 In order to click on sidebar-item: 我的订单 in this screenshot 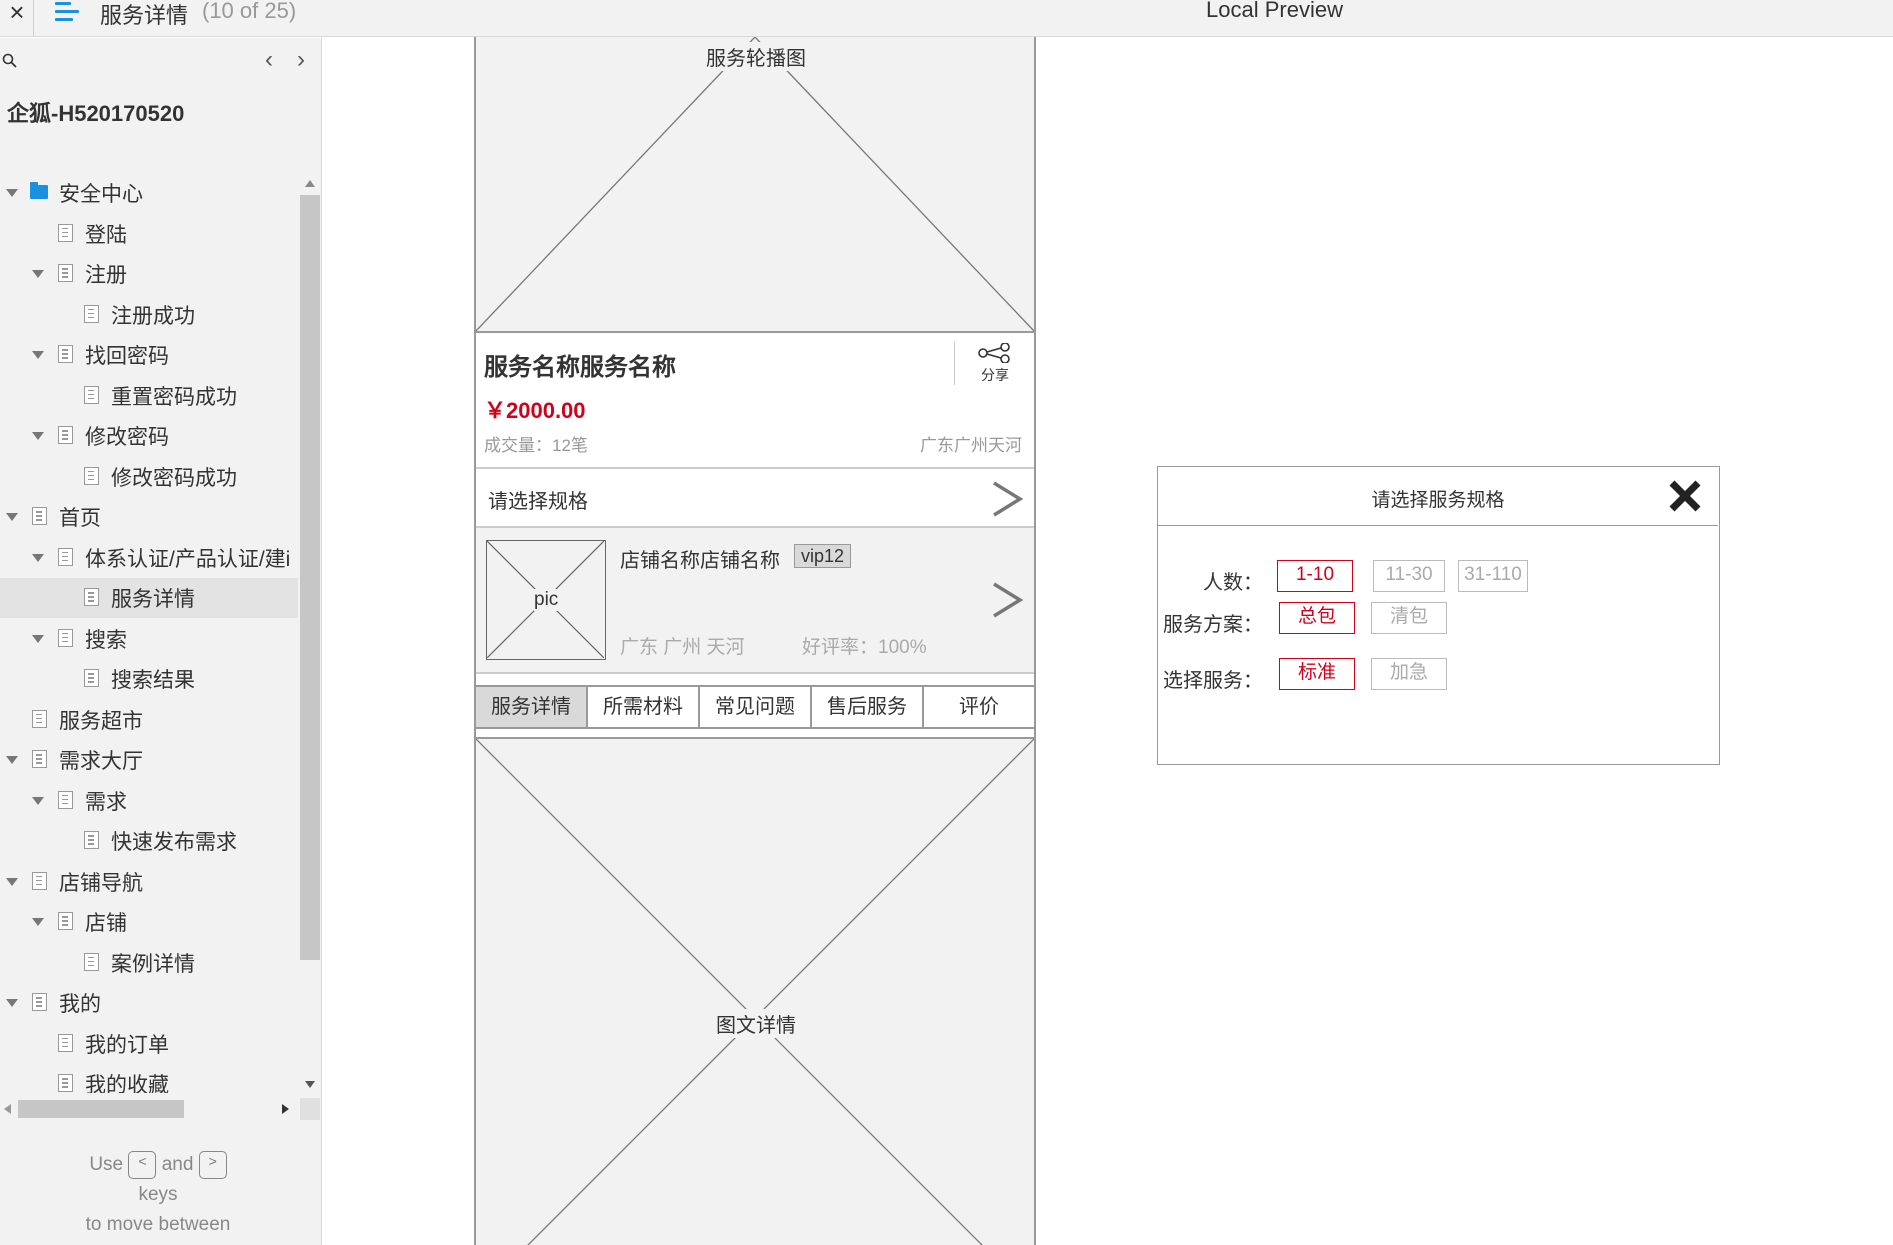, I will do `click(149, 1044)`.